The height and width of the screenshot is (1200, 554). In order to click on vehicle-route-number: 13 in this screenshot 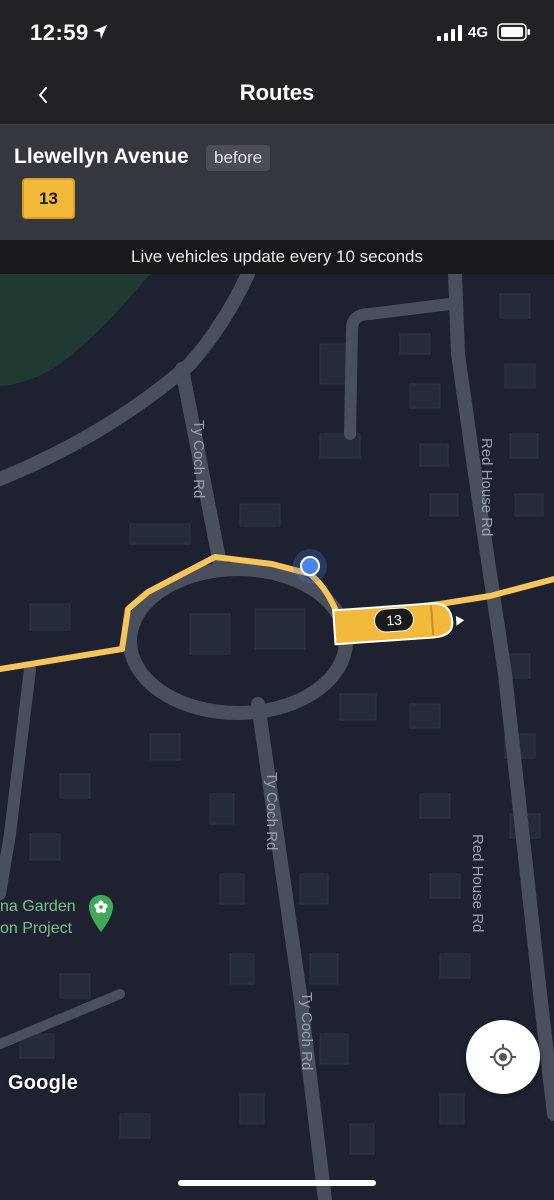, I will do `click(394, 620)`.